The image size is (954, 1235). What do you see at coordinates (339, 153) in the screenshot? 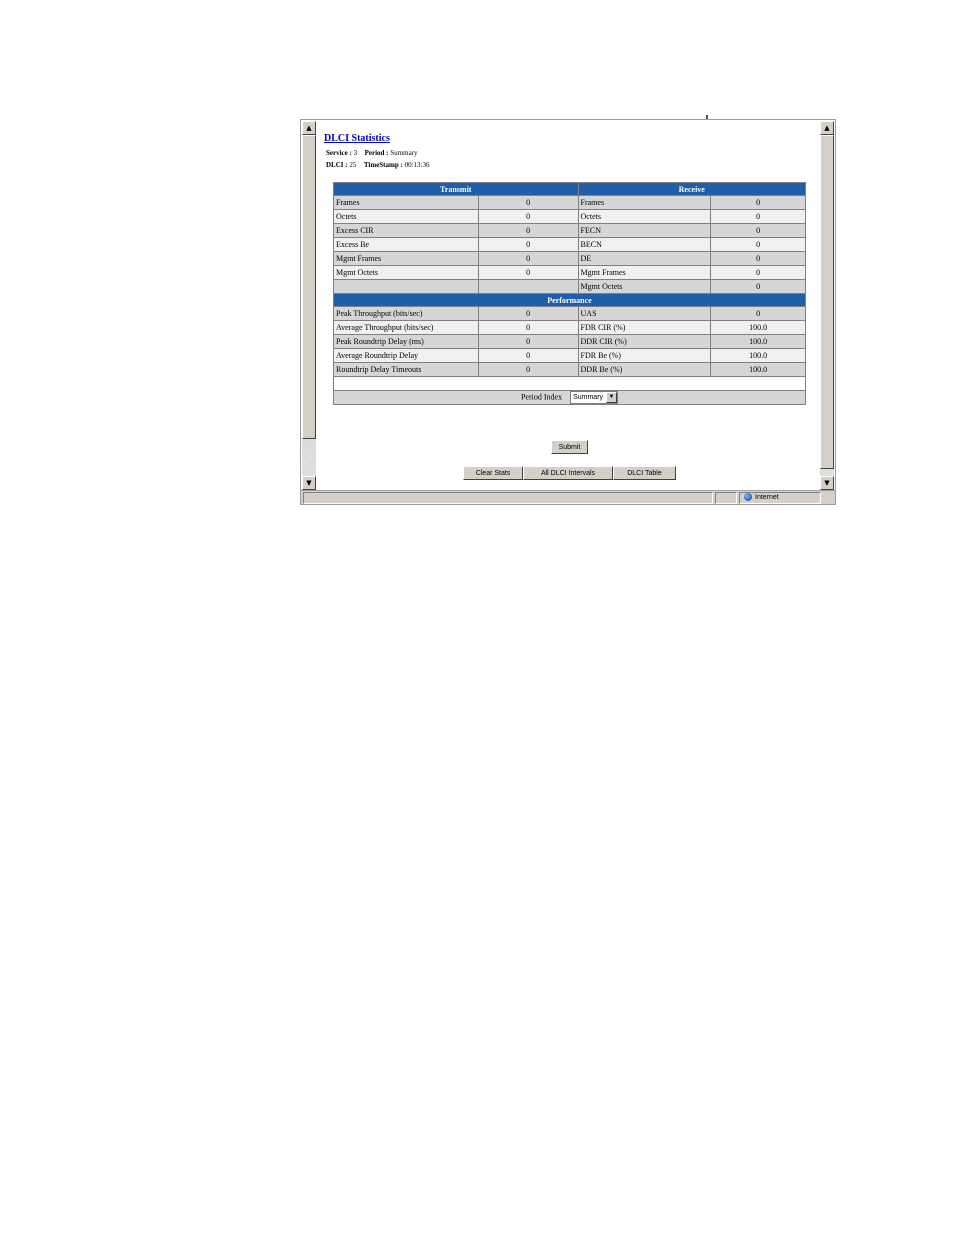
I see `service-label: Service :` at bounding box center [339, 153].